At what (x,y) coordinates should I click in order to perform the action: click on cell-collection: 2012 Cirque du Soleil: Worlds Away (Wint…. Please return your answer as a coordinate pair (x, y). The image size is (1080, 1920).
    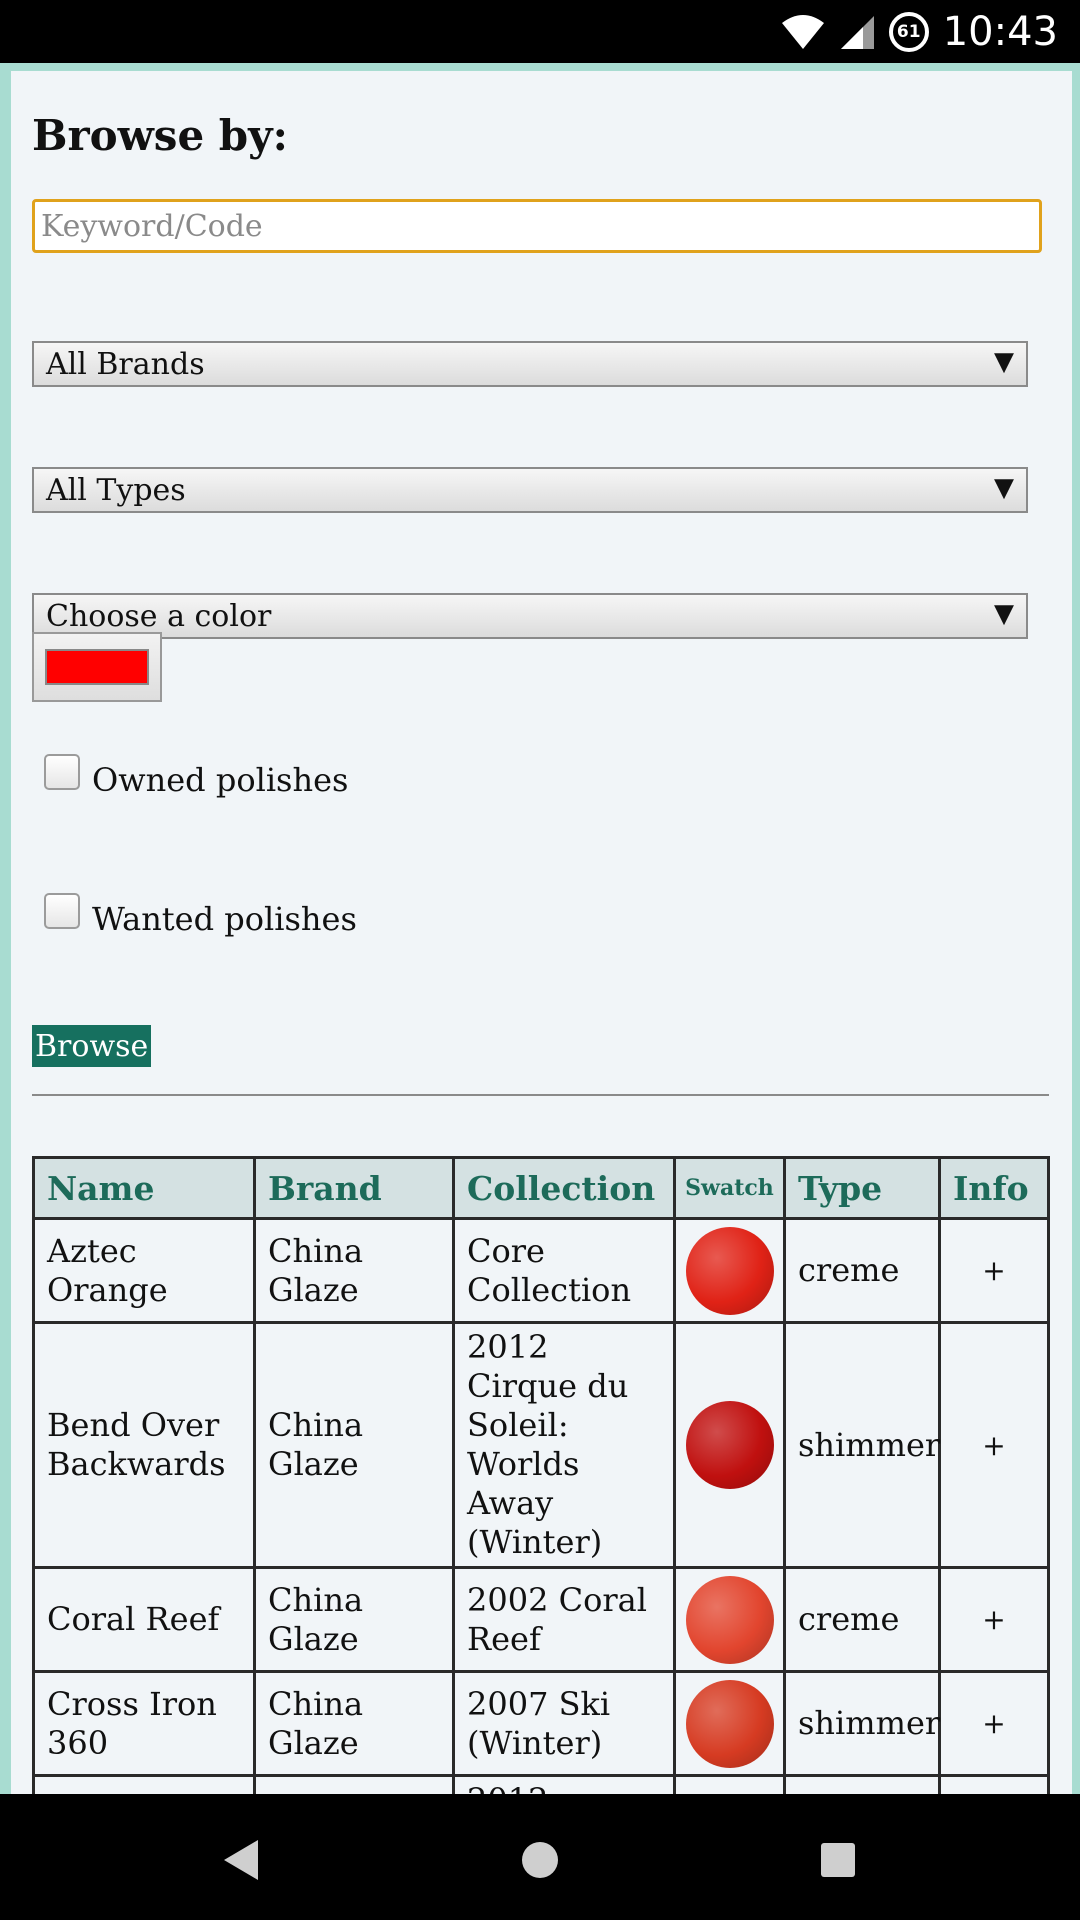
    Looking at the image, I should click on (564, 1445).